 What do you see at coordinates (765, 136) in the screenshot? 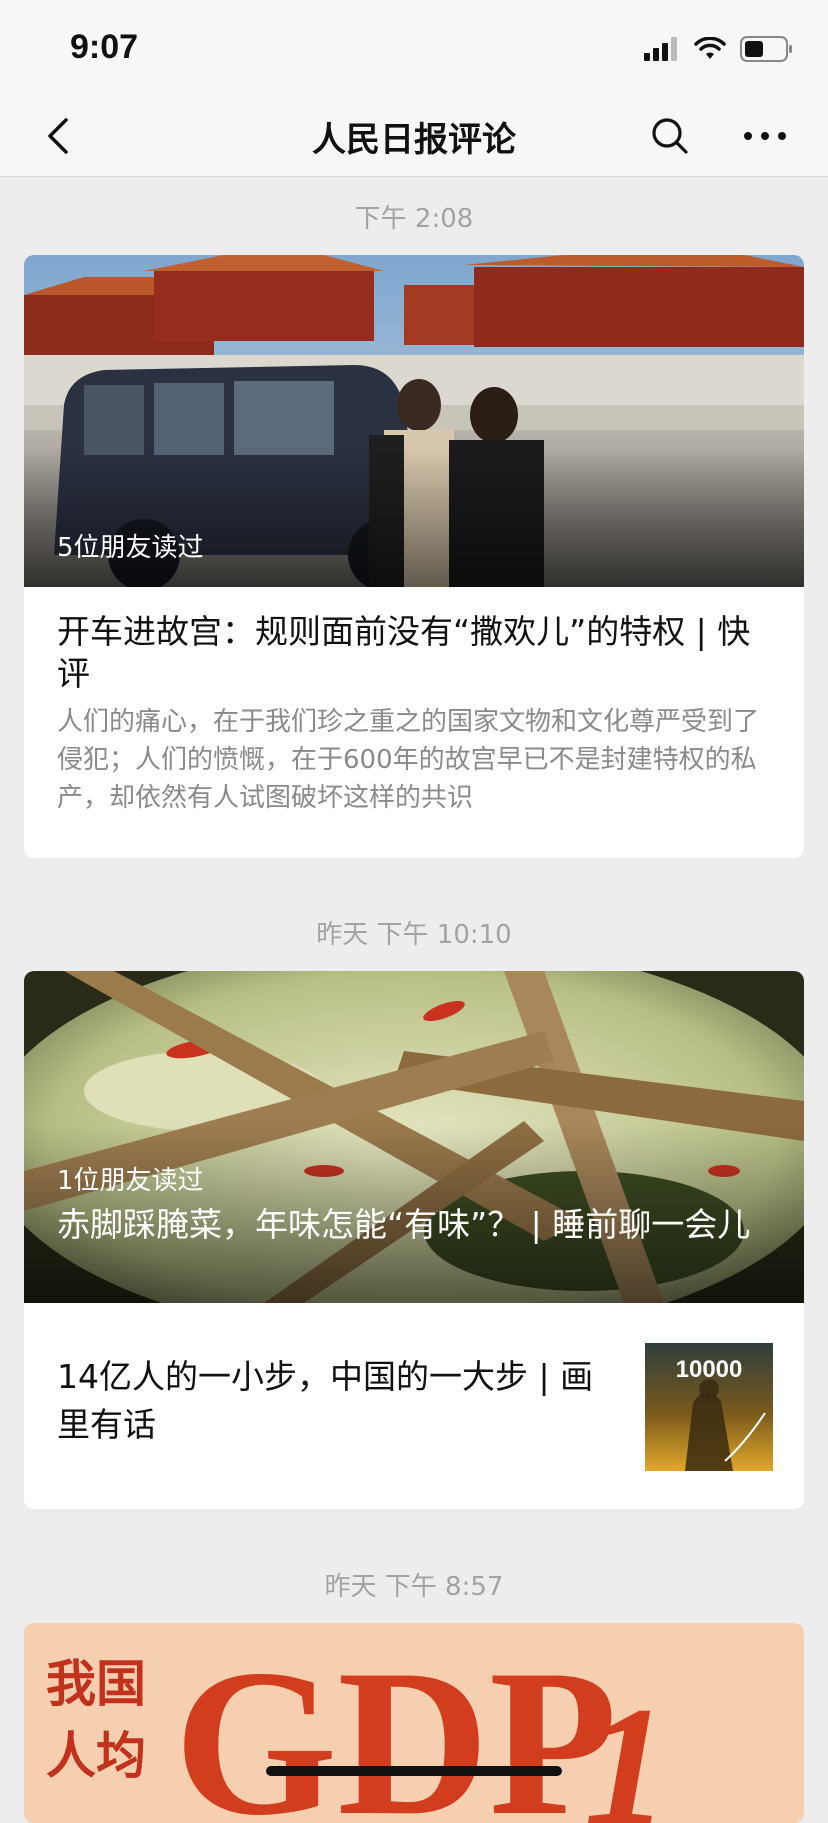
I see `more-icon` at bounding box center [765, 136].